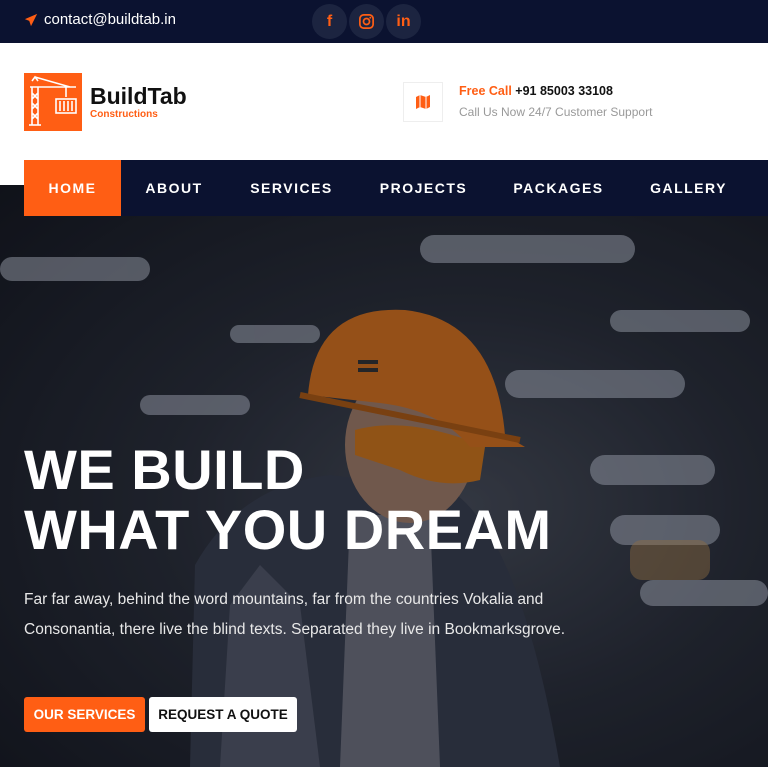 The width and height of the screenshot is (768, 767). What do you see at coordinates (53, 102) in the screenshot?
I see `crane-logo-icon` at bounding box center [53, 102].